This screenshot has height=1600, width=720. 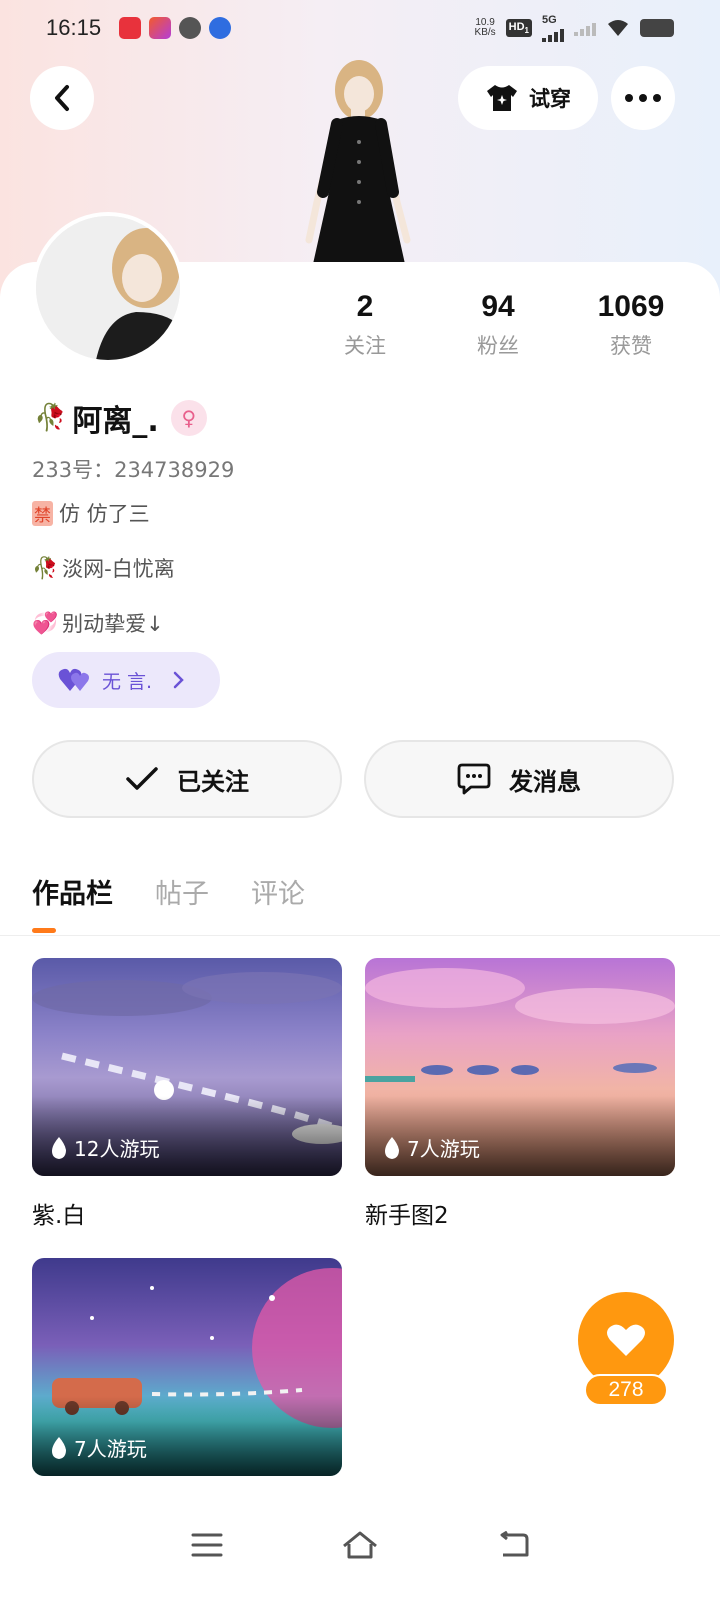 I want to click on avatar-image, so click(x=108, y=288).